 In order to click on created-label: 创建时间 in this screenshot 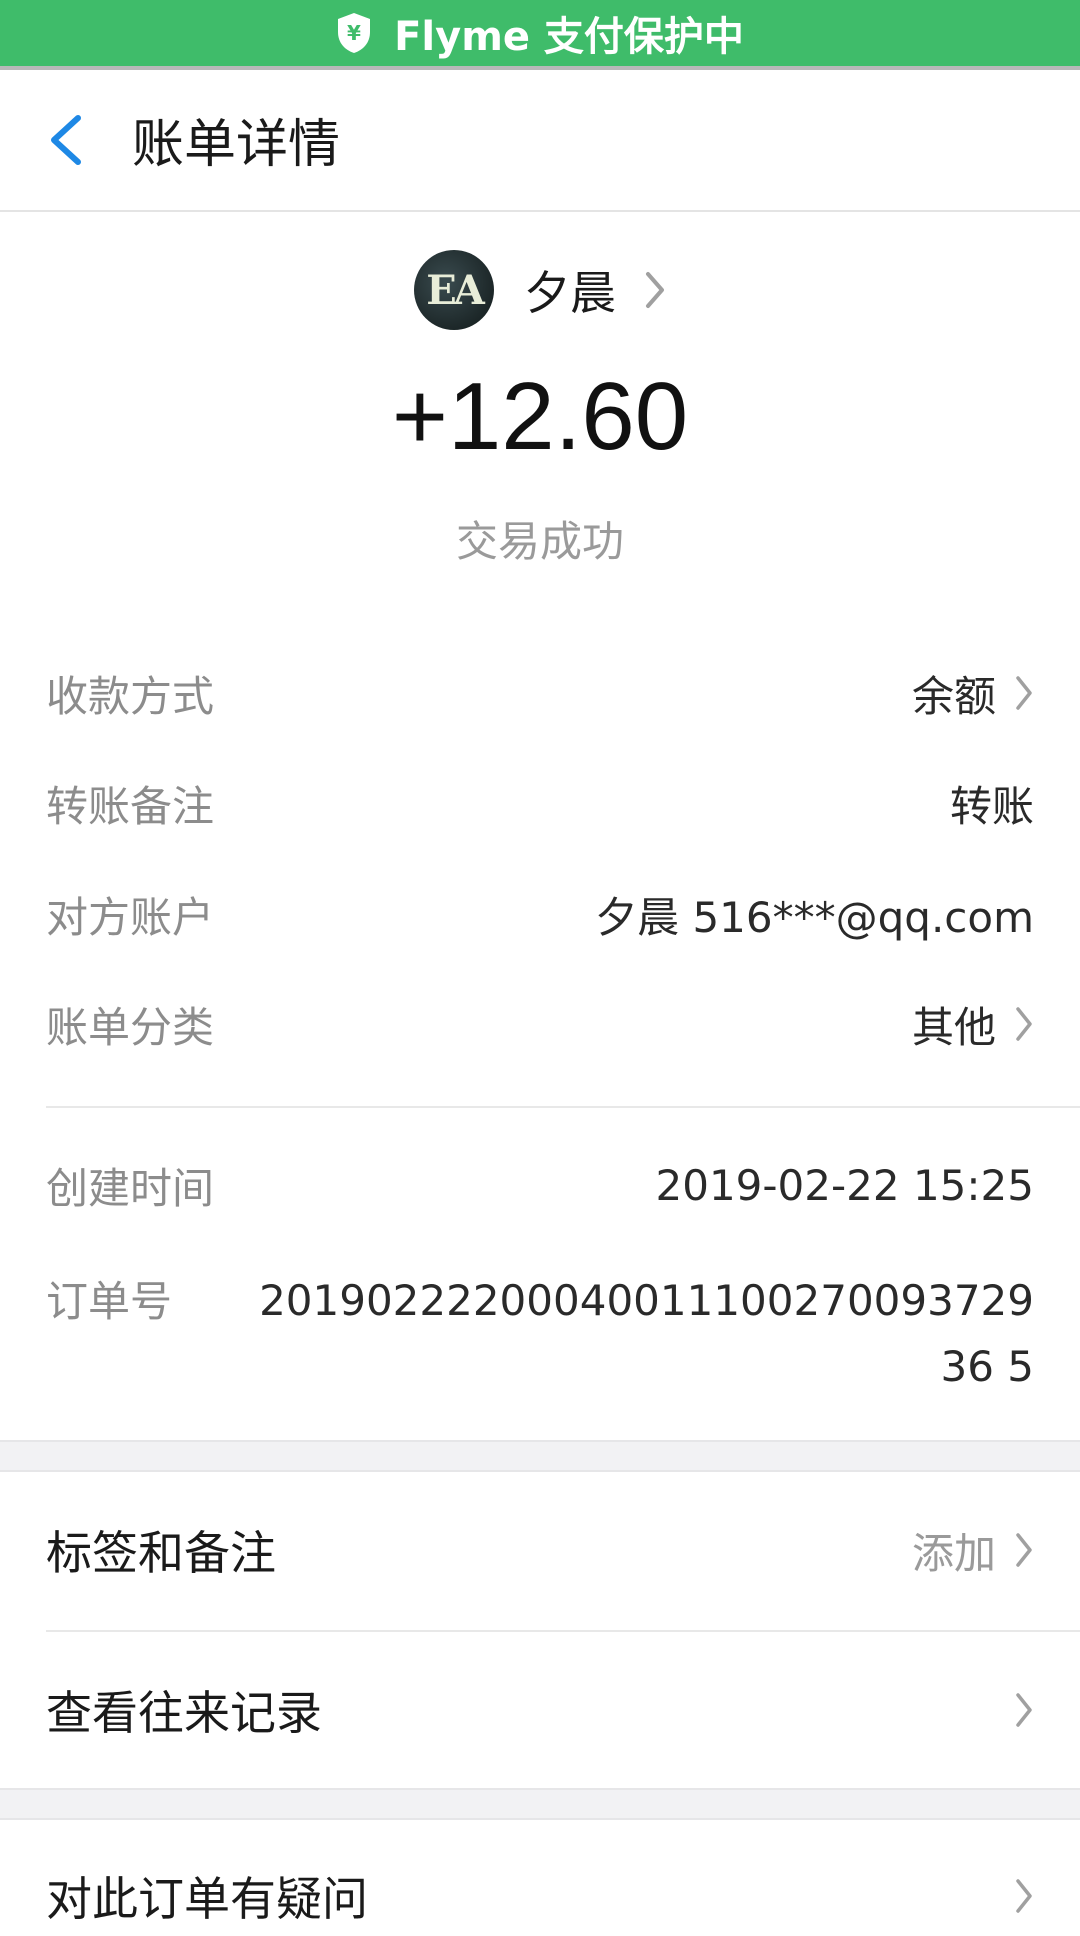, I will do `click(130, 1188)`.